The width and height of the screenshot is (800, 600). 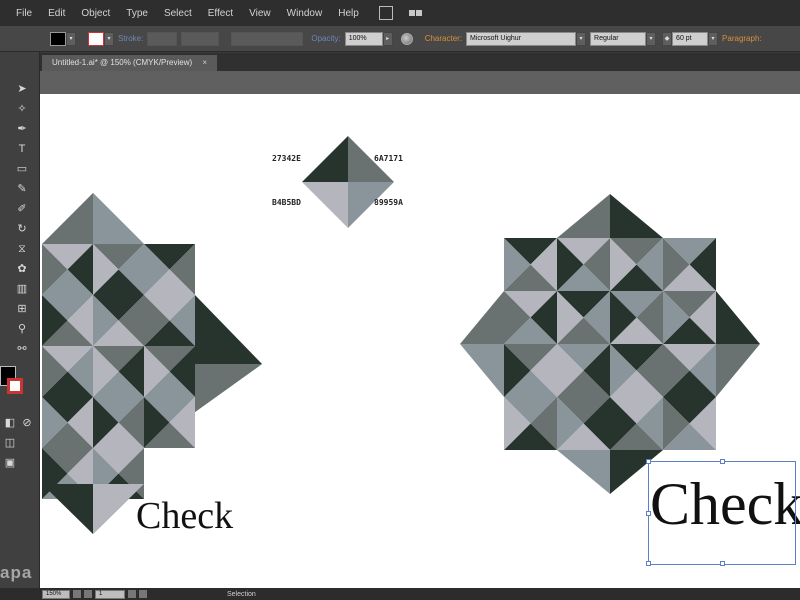 What do you see at coordinates (110, 594) in the screenshot?
I see `artboard-number-field: 1` at bounding box center [110, 594].